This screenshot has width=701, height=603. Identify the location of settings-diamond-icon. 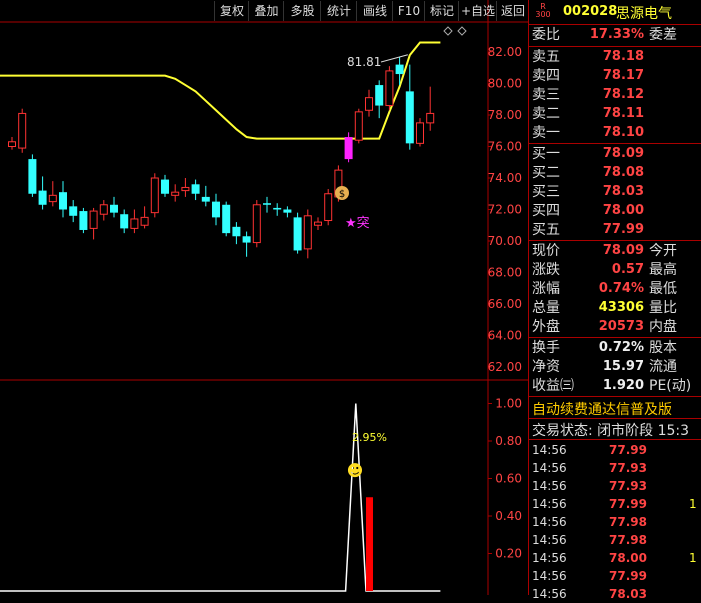
(448, 31).